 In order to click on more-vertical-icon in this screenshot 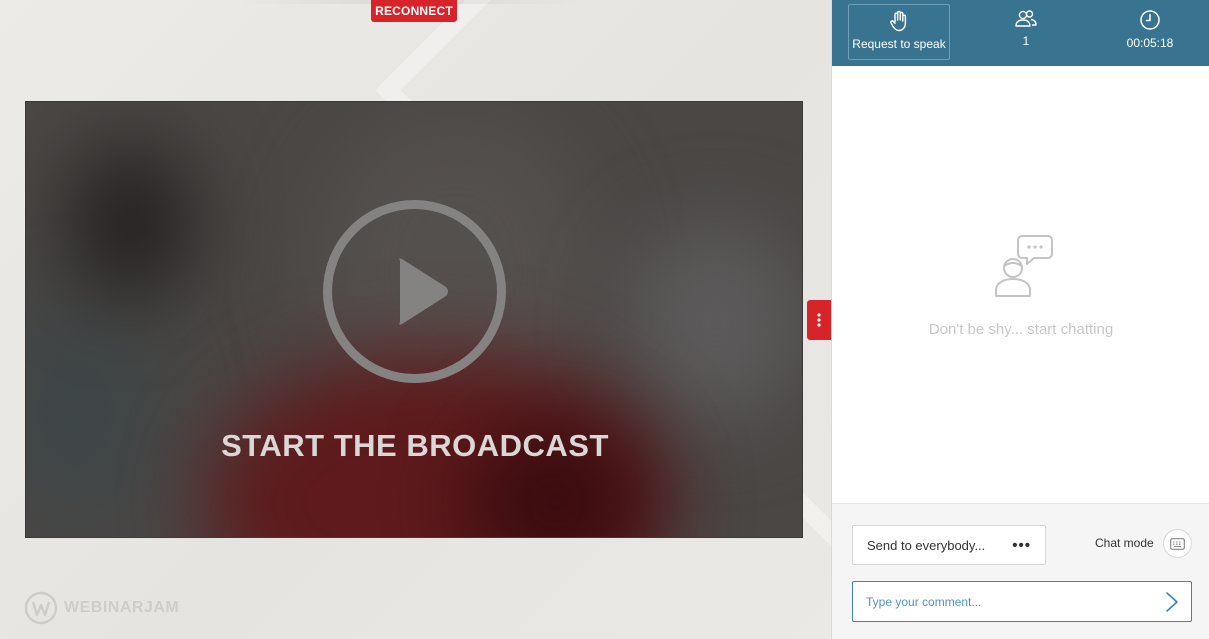, I will do `click(819, 320)`.